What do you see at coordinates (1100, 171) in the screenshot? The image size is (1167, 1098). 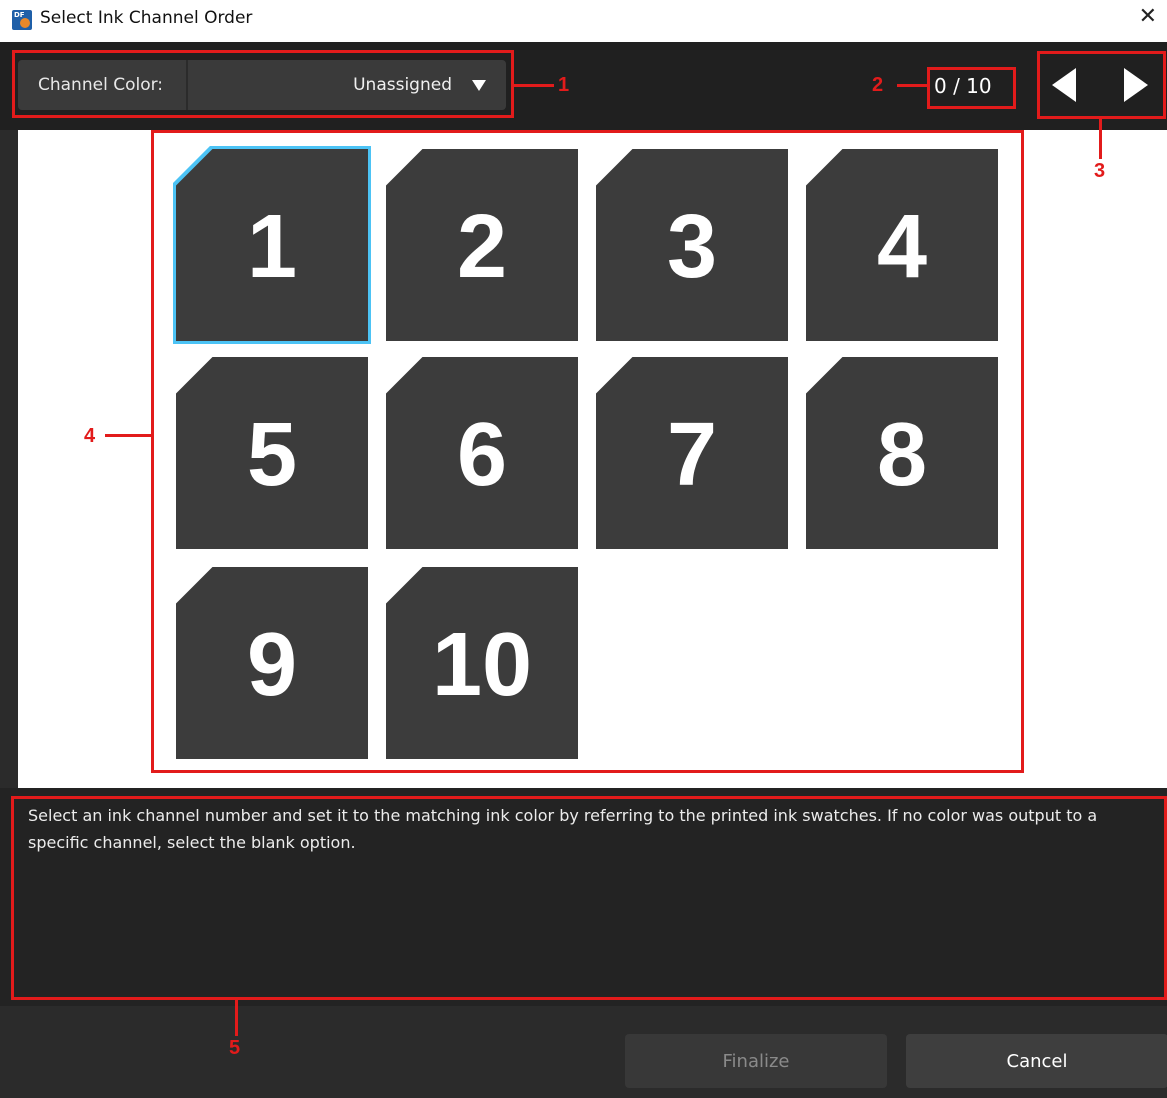 I see `annotation-label-3: 3` at bounding box center [1100, 171].